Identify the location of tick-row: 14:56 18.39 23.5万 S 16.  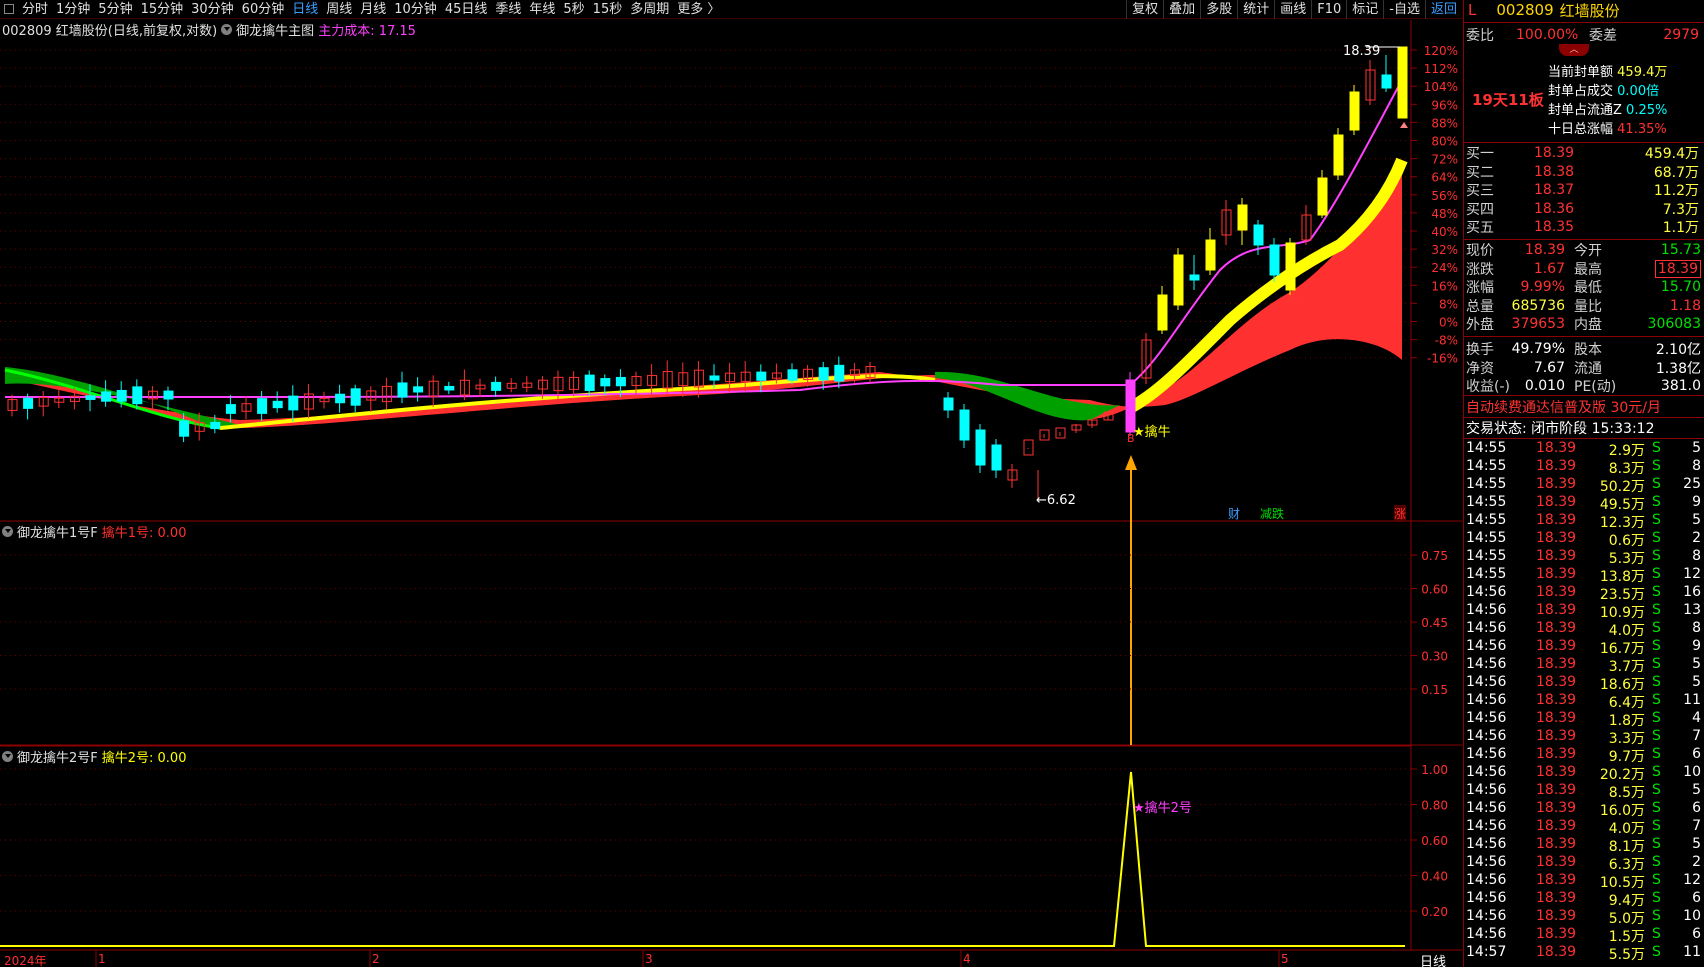
(1583, 593).